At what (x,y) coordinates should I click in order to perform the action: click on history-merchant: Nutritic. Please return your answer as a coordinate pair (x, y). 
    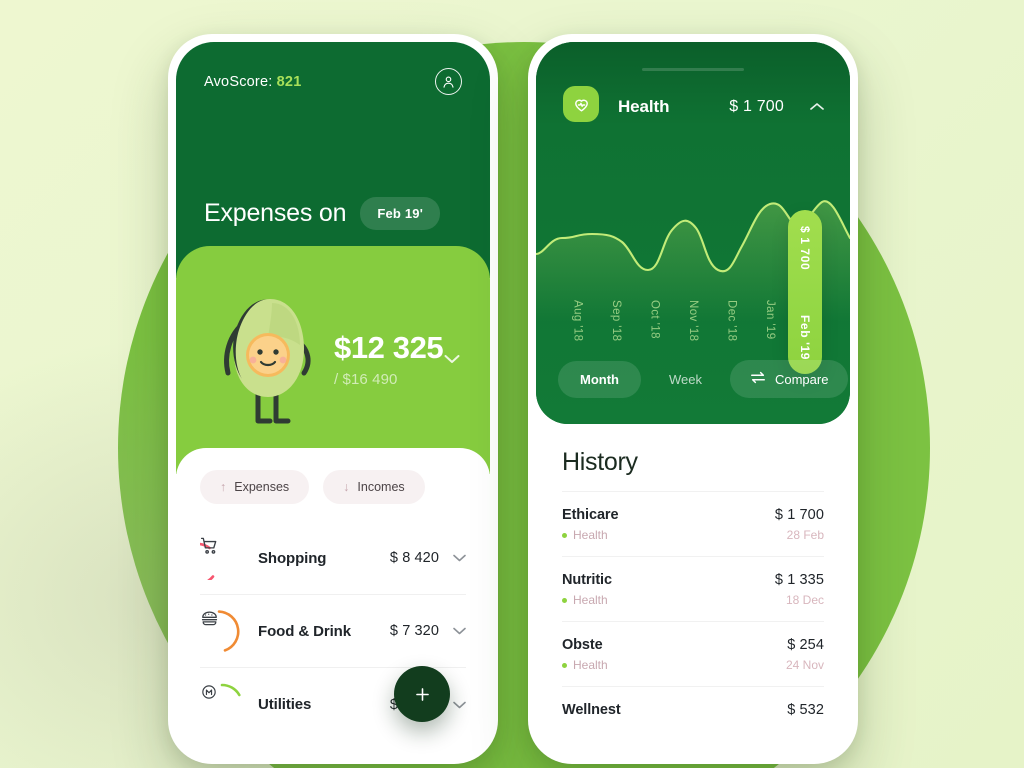
    Looking at the image, I should click on (587, 580).